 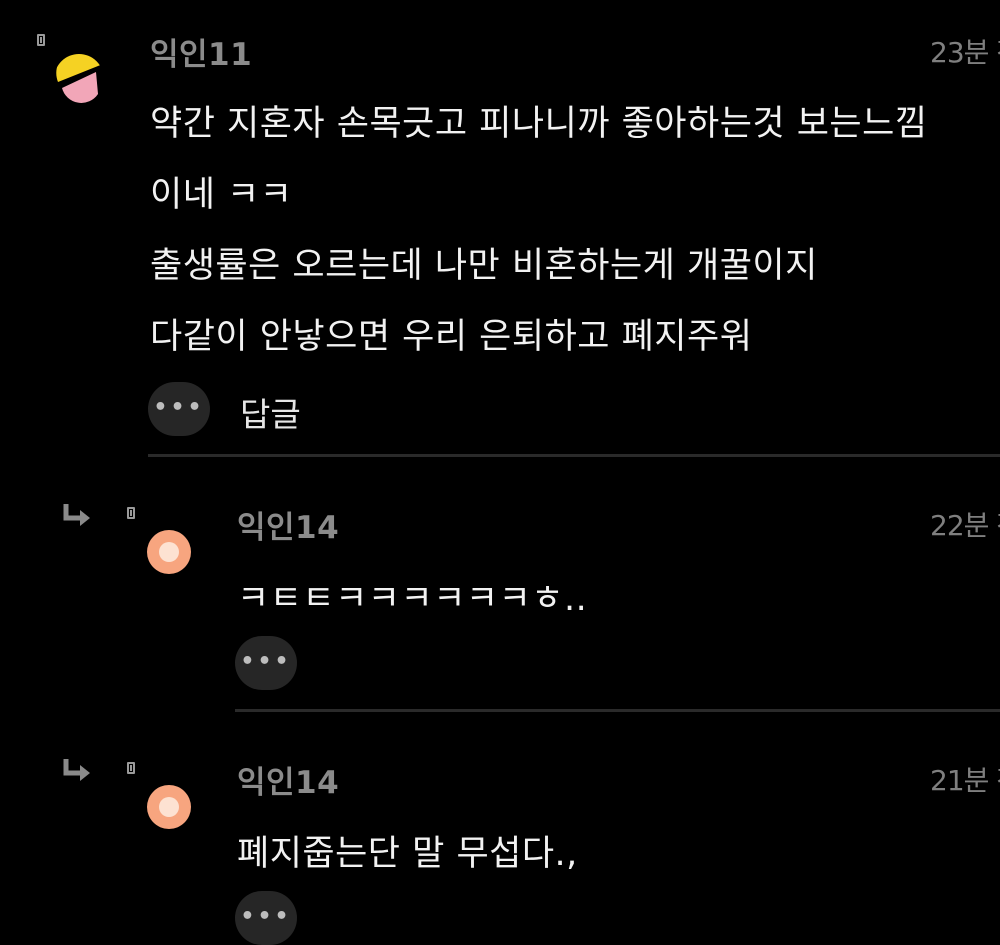 I want to click on comment-text-line: 이네 ㅋㅋ, so click(x=221, y=195).